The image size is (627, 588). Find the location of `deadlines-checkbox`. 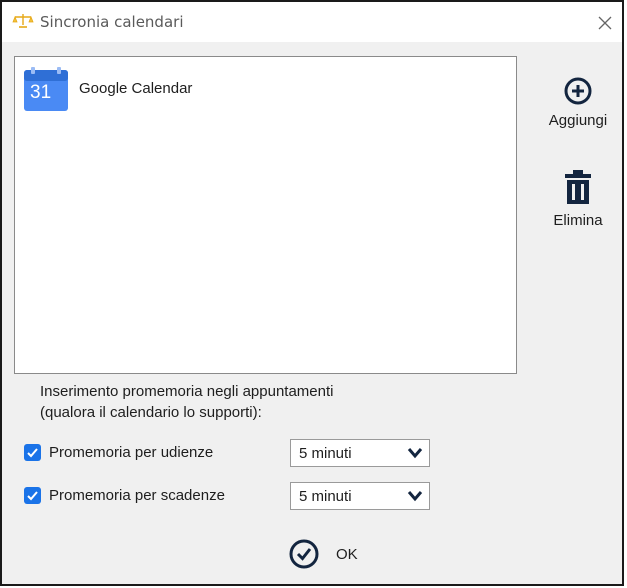

deadlines-checkbox is located at coordinates (32, 495).